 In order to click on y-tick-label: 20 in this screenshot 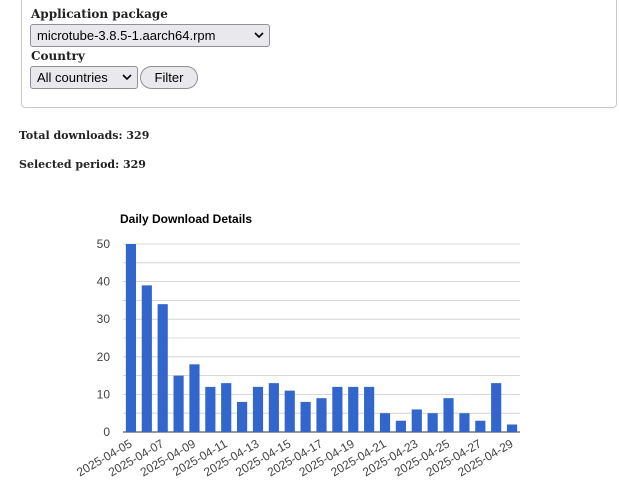, I will do `click(104, 357)`.